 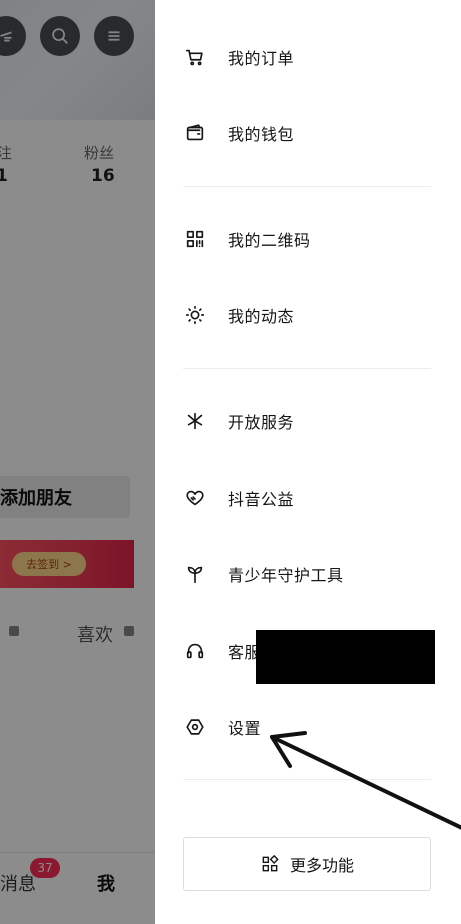 I want to click on redaction-box, so click(x=345, y=657).